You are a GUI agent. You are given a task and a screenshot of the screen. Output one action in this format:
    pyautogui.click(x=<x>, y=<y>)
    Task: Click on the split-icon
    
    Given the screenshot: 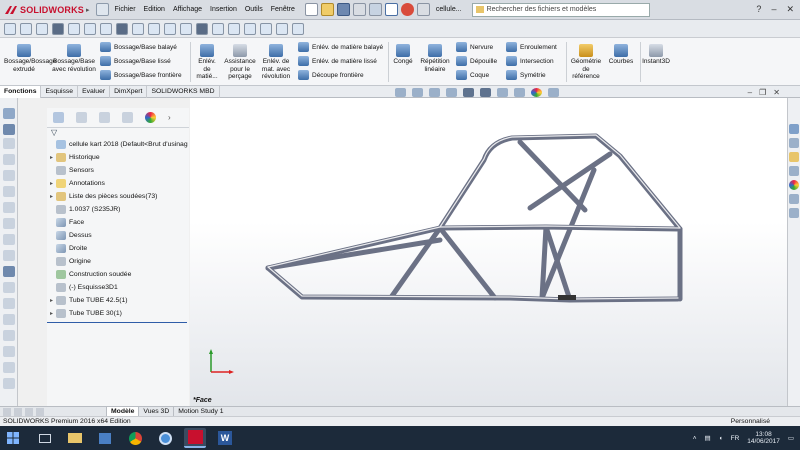 What is the action you would take?
    pyautogui.click(x=9, y=287)
    